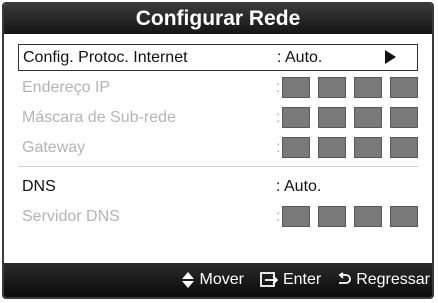 The width and height of the screenshot is (438, 303). Describe the element at coordinates (218, 118) in the screenshot. I see `row-subnet-mask: Máscara de Sub-rede :` at that location.